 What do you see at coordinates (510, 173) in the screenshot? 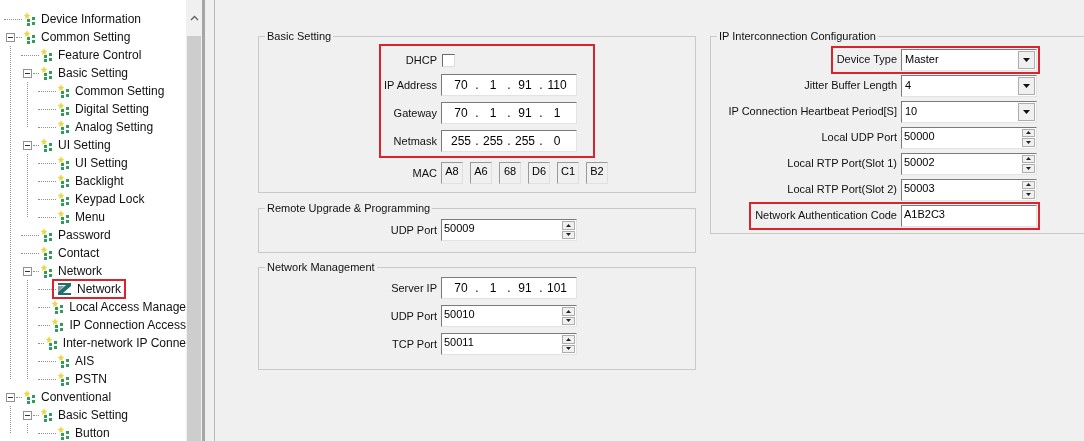
I see `mac-byte-field: 68` at bounding box center [510, 173].